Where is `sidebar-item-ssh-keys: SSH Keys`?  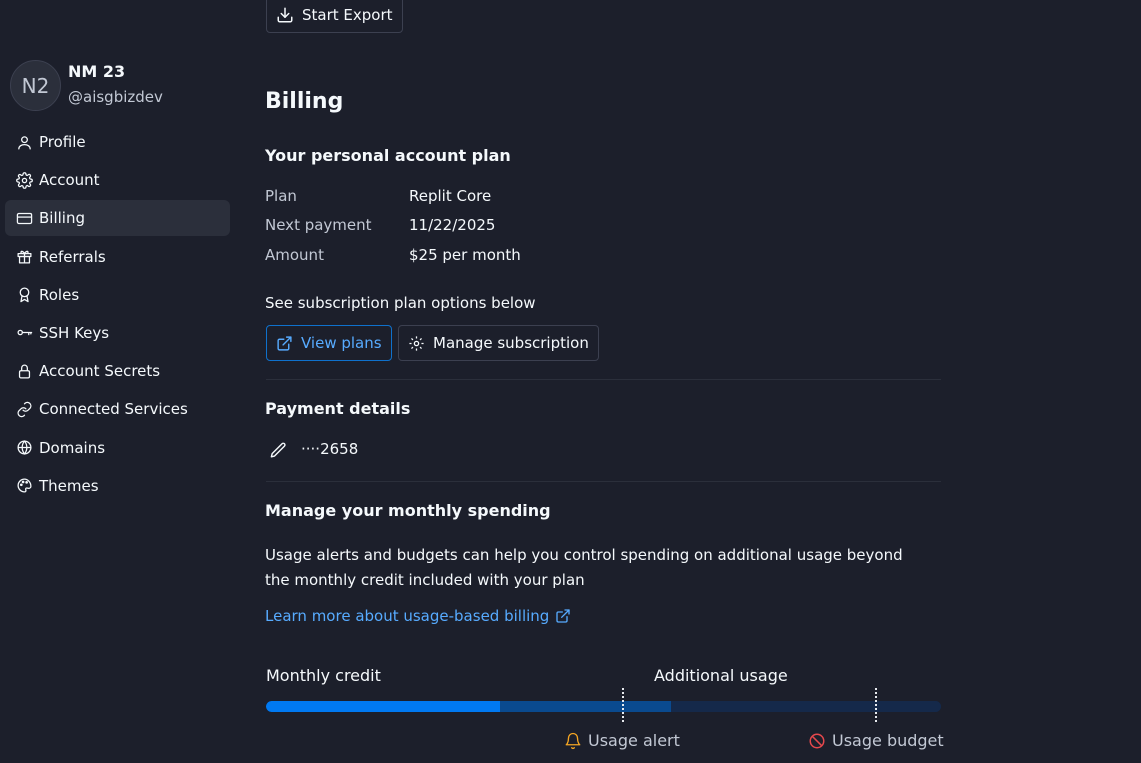 sidebar-item-ssh-keys: SSH Keys is located at coordinates (117, 333).